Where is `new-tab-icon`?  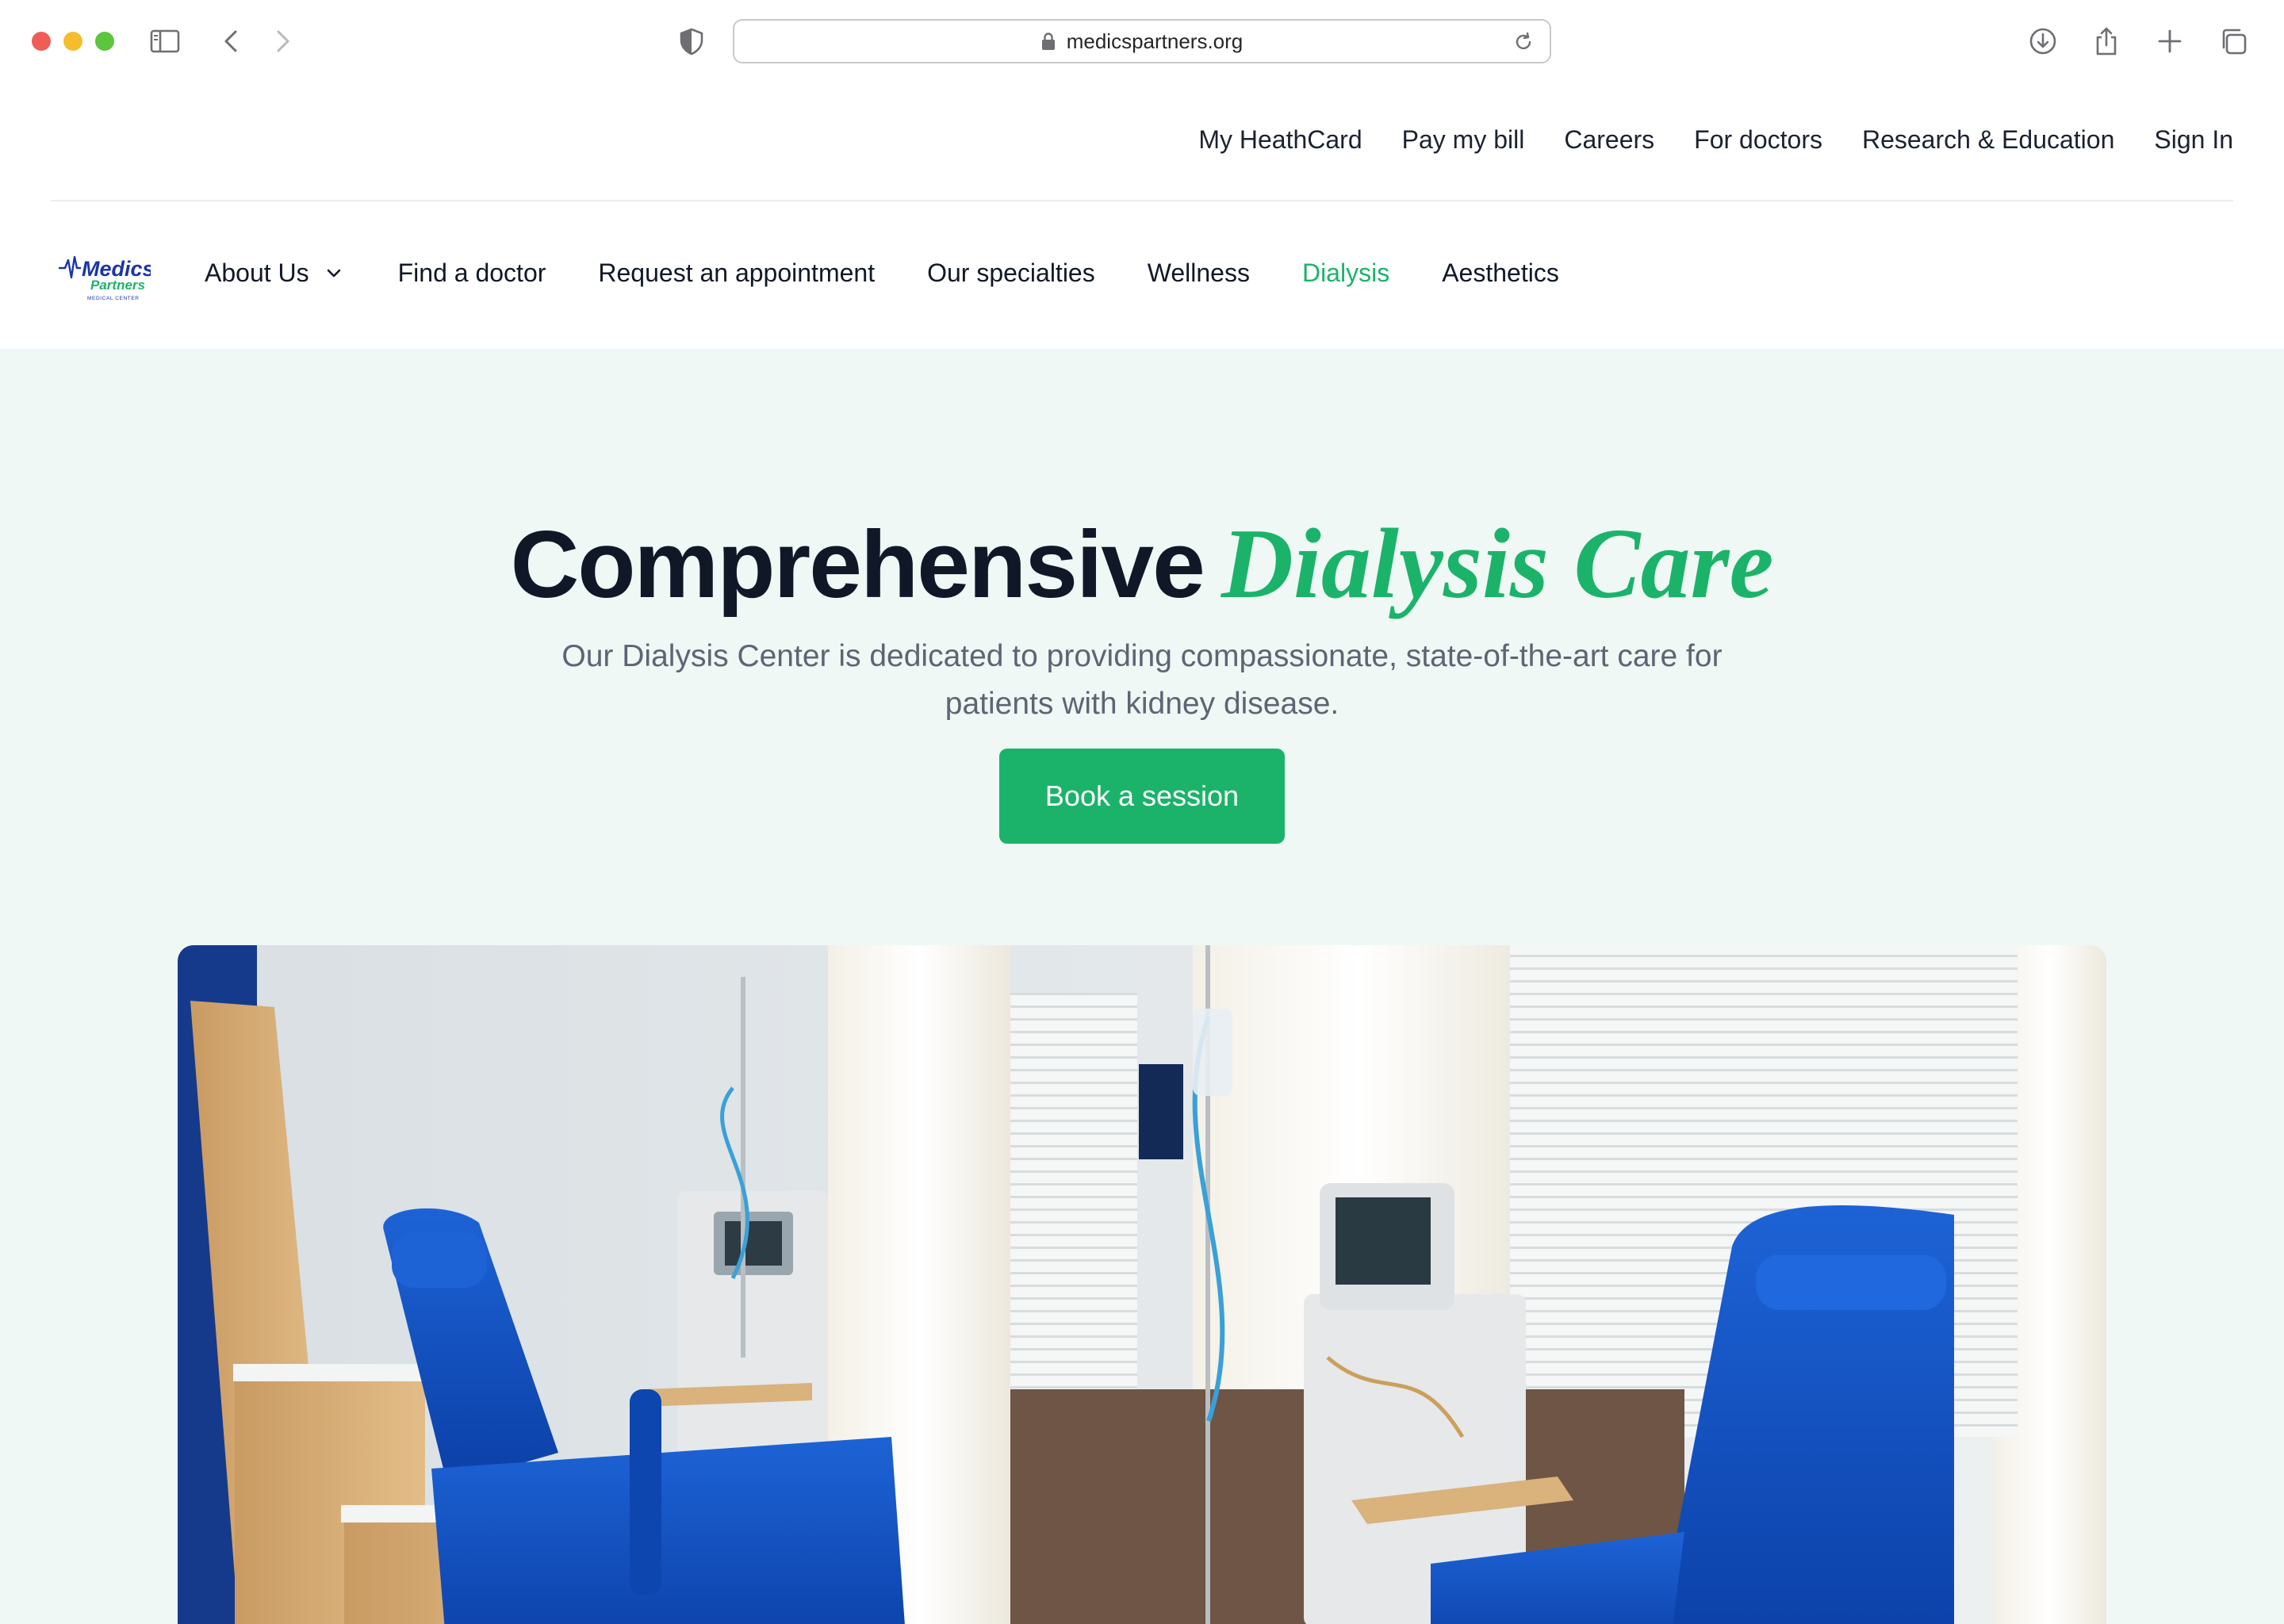
new-tab-icon is located at coordinates (2170, 41).